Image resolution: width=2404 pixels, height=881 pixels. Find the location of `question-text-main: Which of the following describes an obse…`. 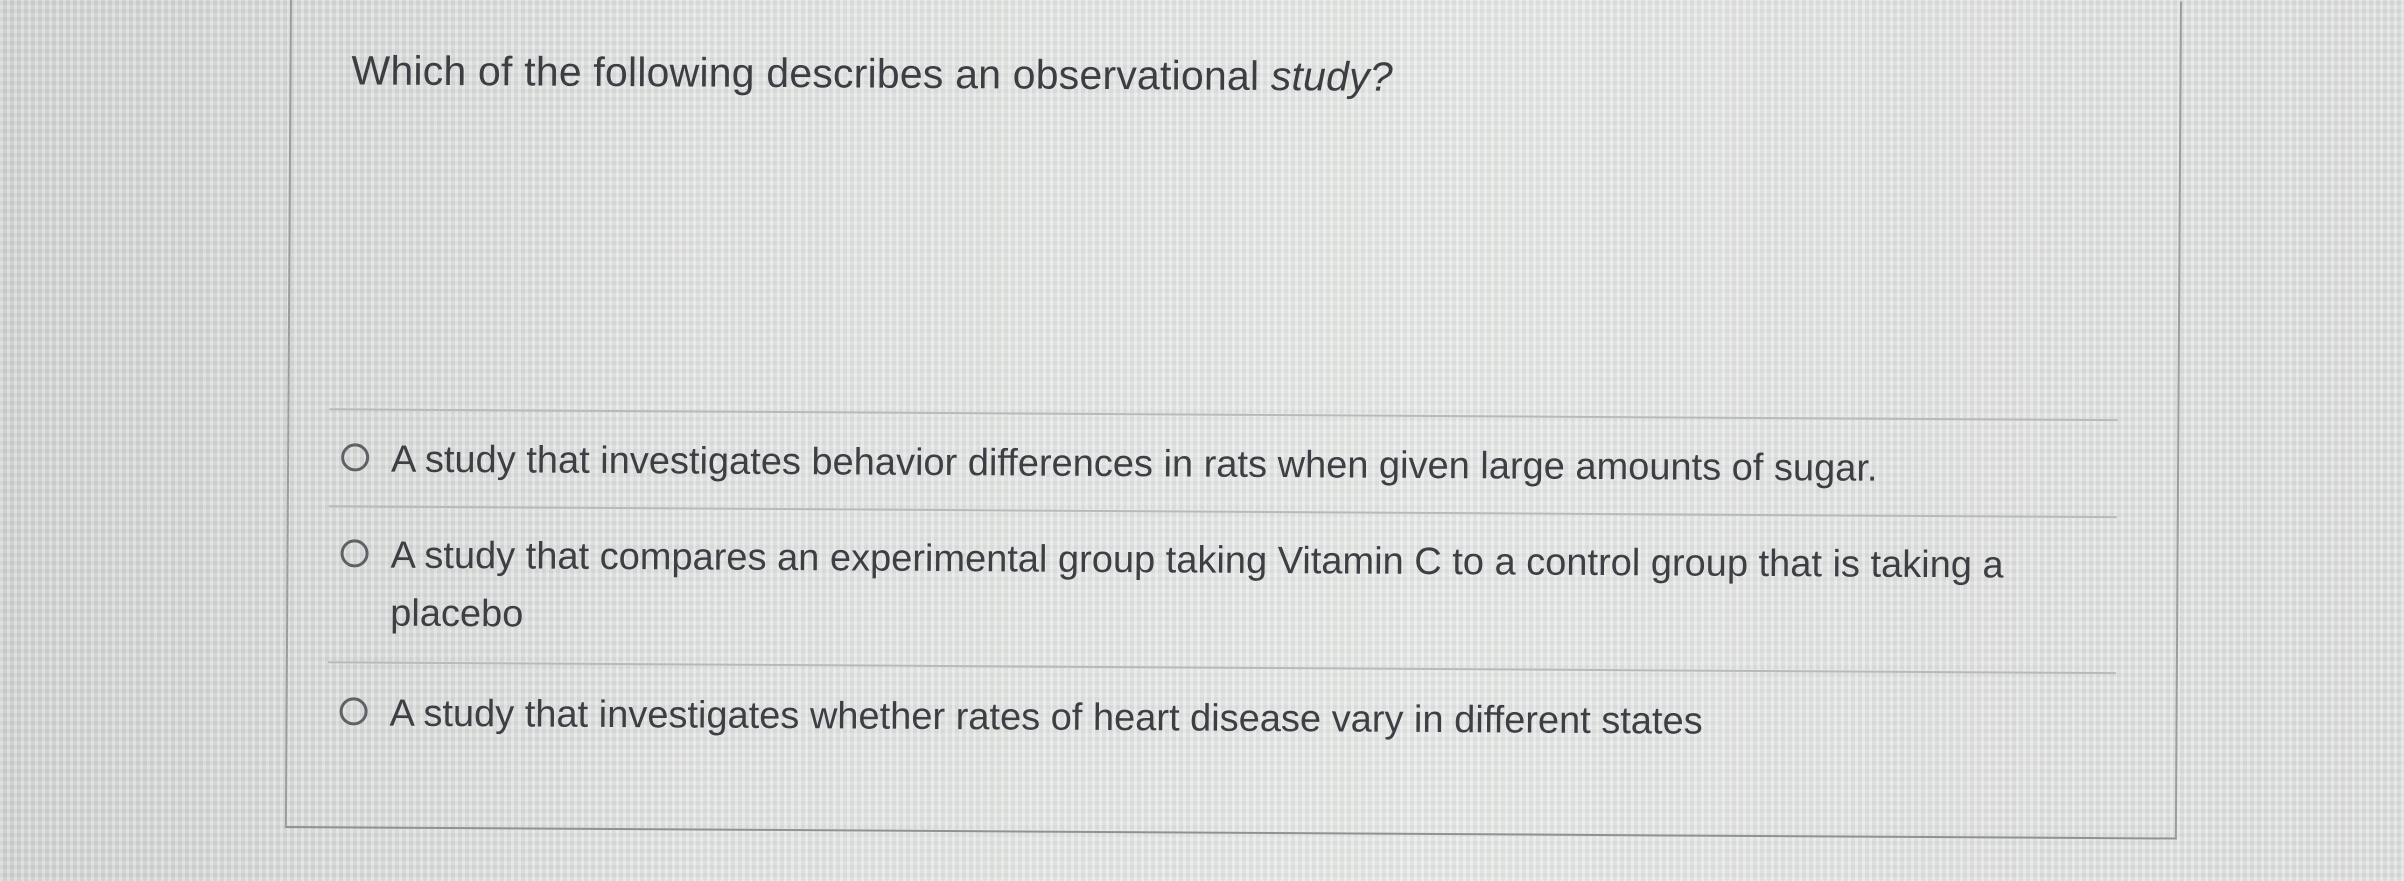

question-text-main: Which of the following describes an obse… is located at coordinates (811, 73).